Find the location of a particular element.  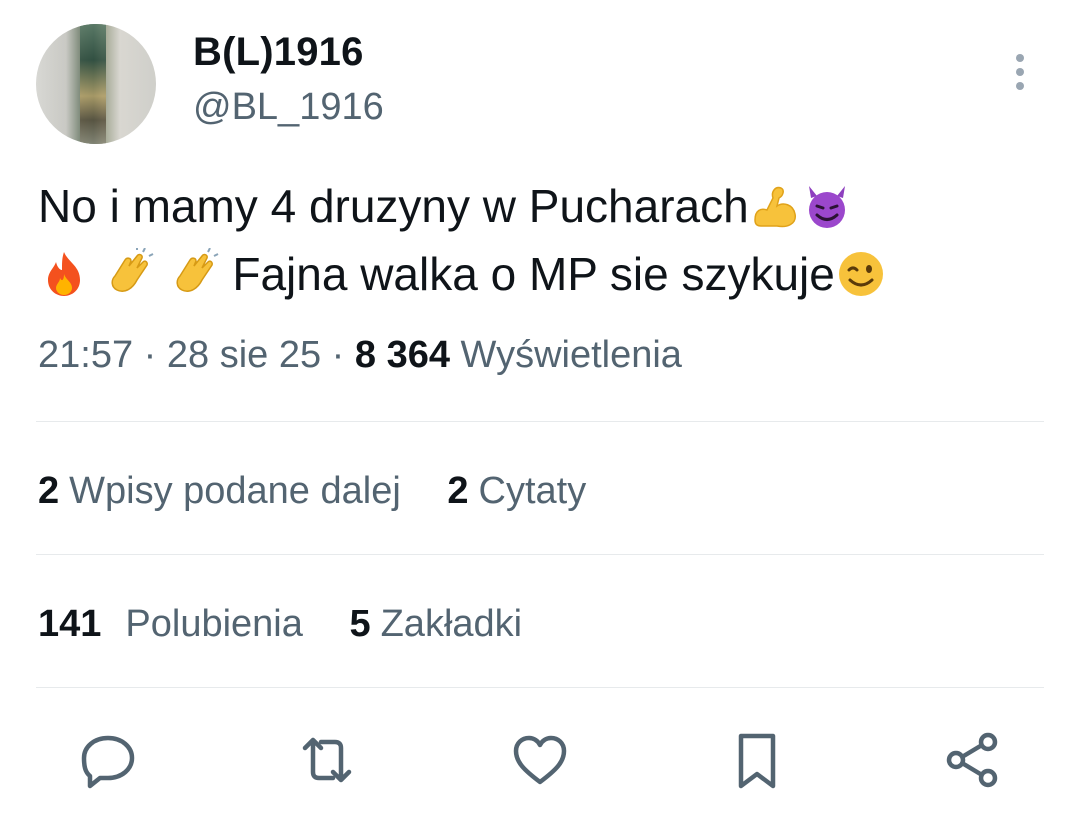

like-icon is located at coordinates (540, 760).